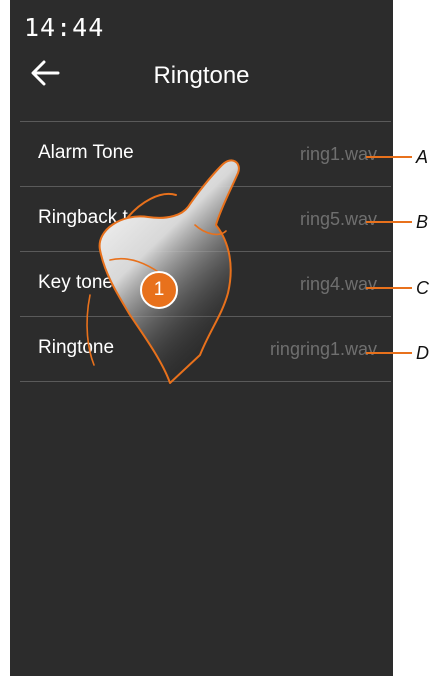  I want to click on page-title: Ringtone, so click(201, 75).